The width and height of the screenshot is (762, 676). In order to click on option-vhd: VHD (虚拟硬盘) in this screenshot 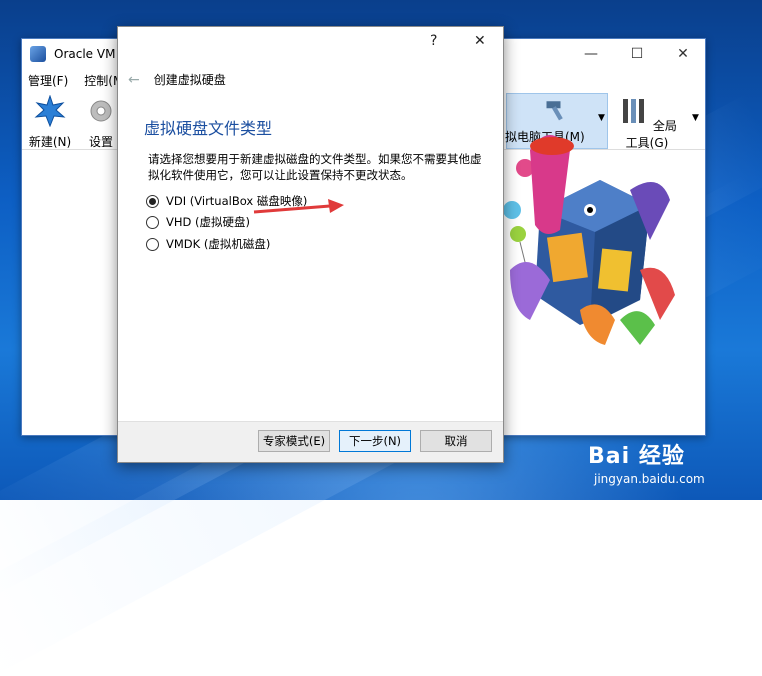, I will do `click(198, 222)`.